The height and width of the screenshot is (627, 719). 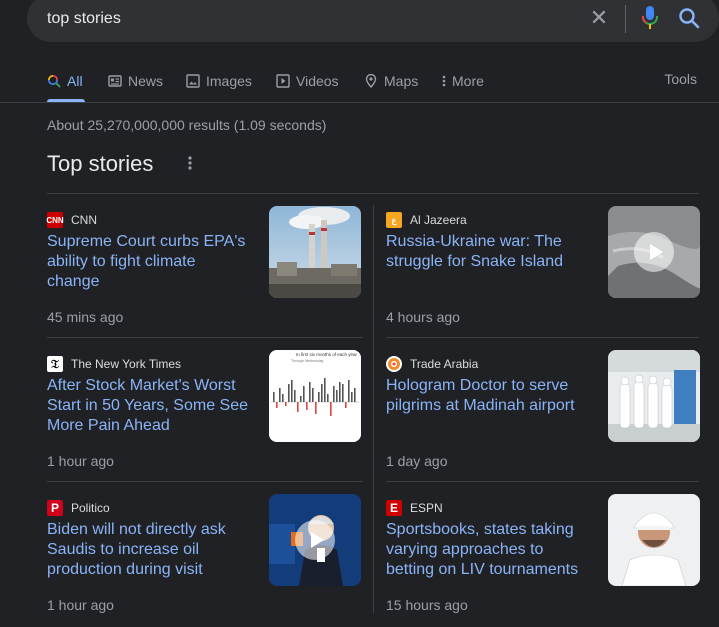 I want to click on tab-label: More, so click(x=468, y=81).